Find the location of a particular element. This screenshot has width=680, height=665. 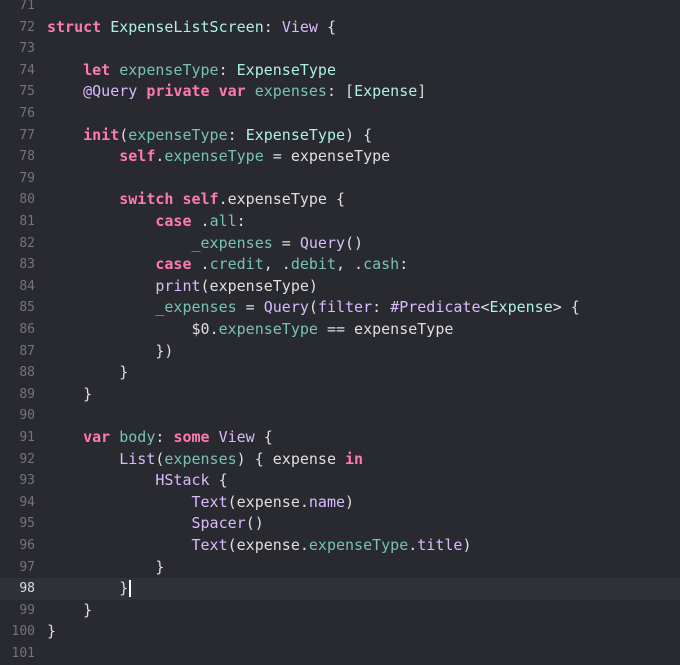

code-token: = is located at coordinates (250, 307).